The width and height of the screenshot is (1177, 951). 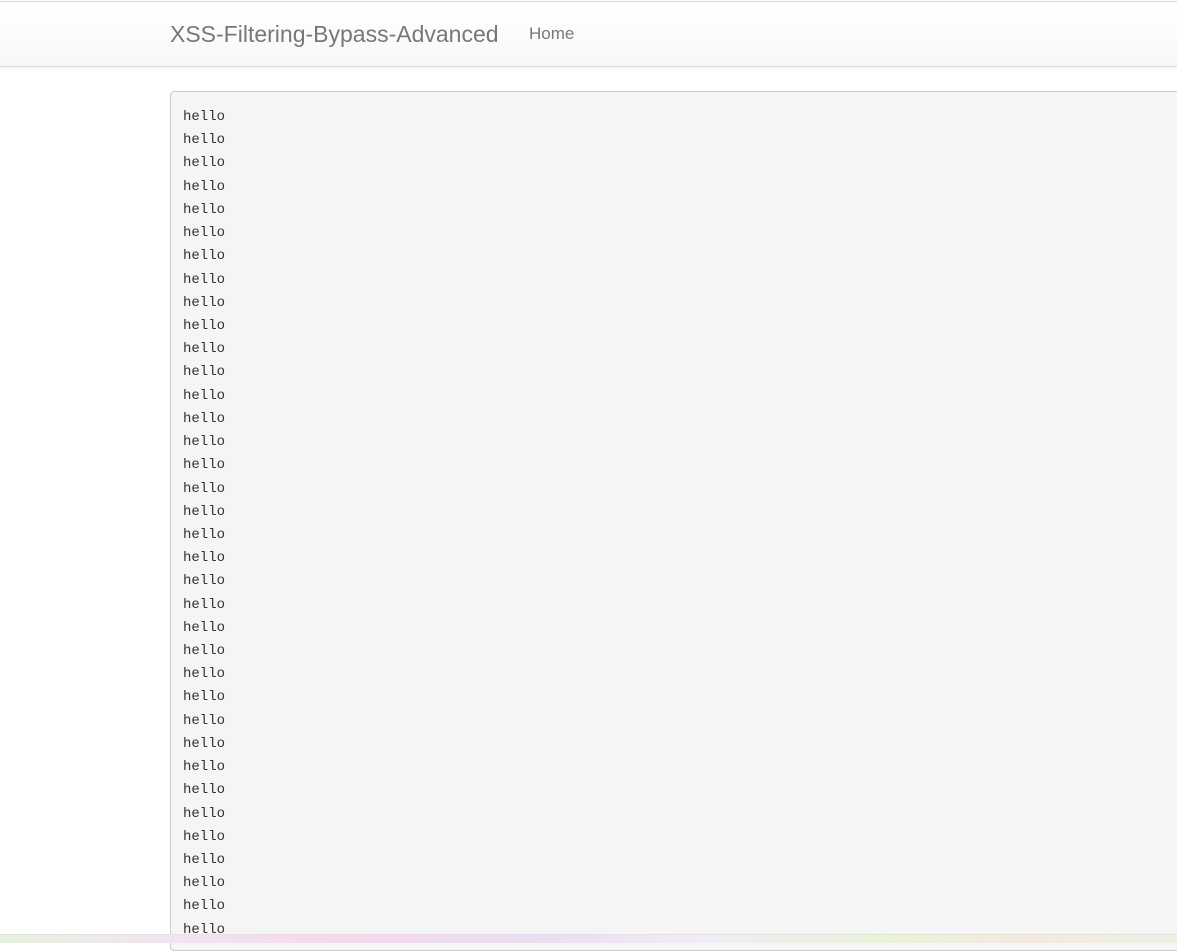 What do you see at coordinates (334, 34) in the screenshot?
I see `navbar-brand: XSS-Filtering-Bypass-Advanced` at bounding box center [334, 34].